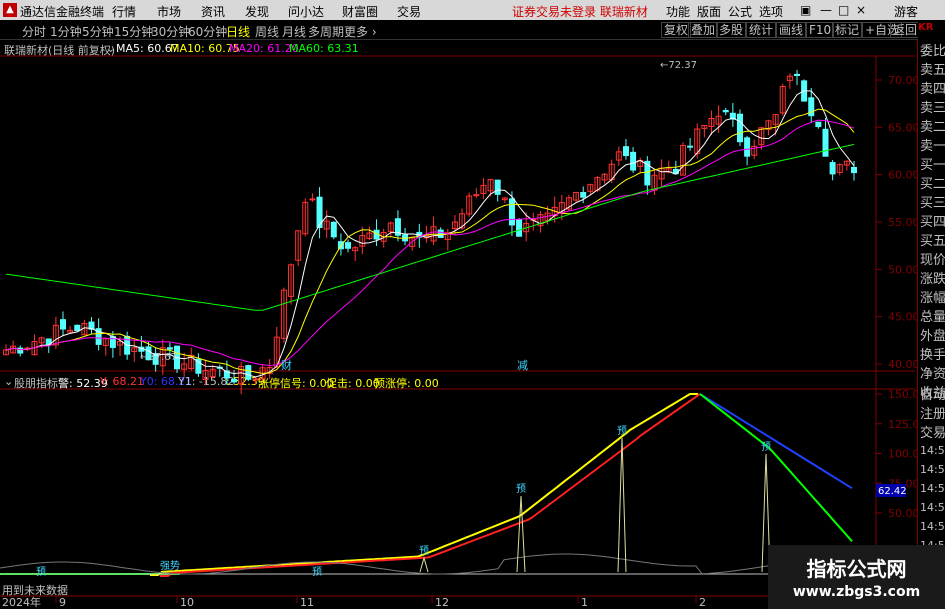 This screenshot has height=609, width=945. Describe the element at coordinates (932, 70) in the screenshot. I see `quote-row-label: 卖五` at that location.